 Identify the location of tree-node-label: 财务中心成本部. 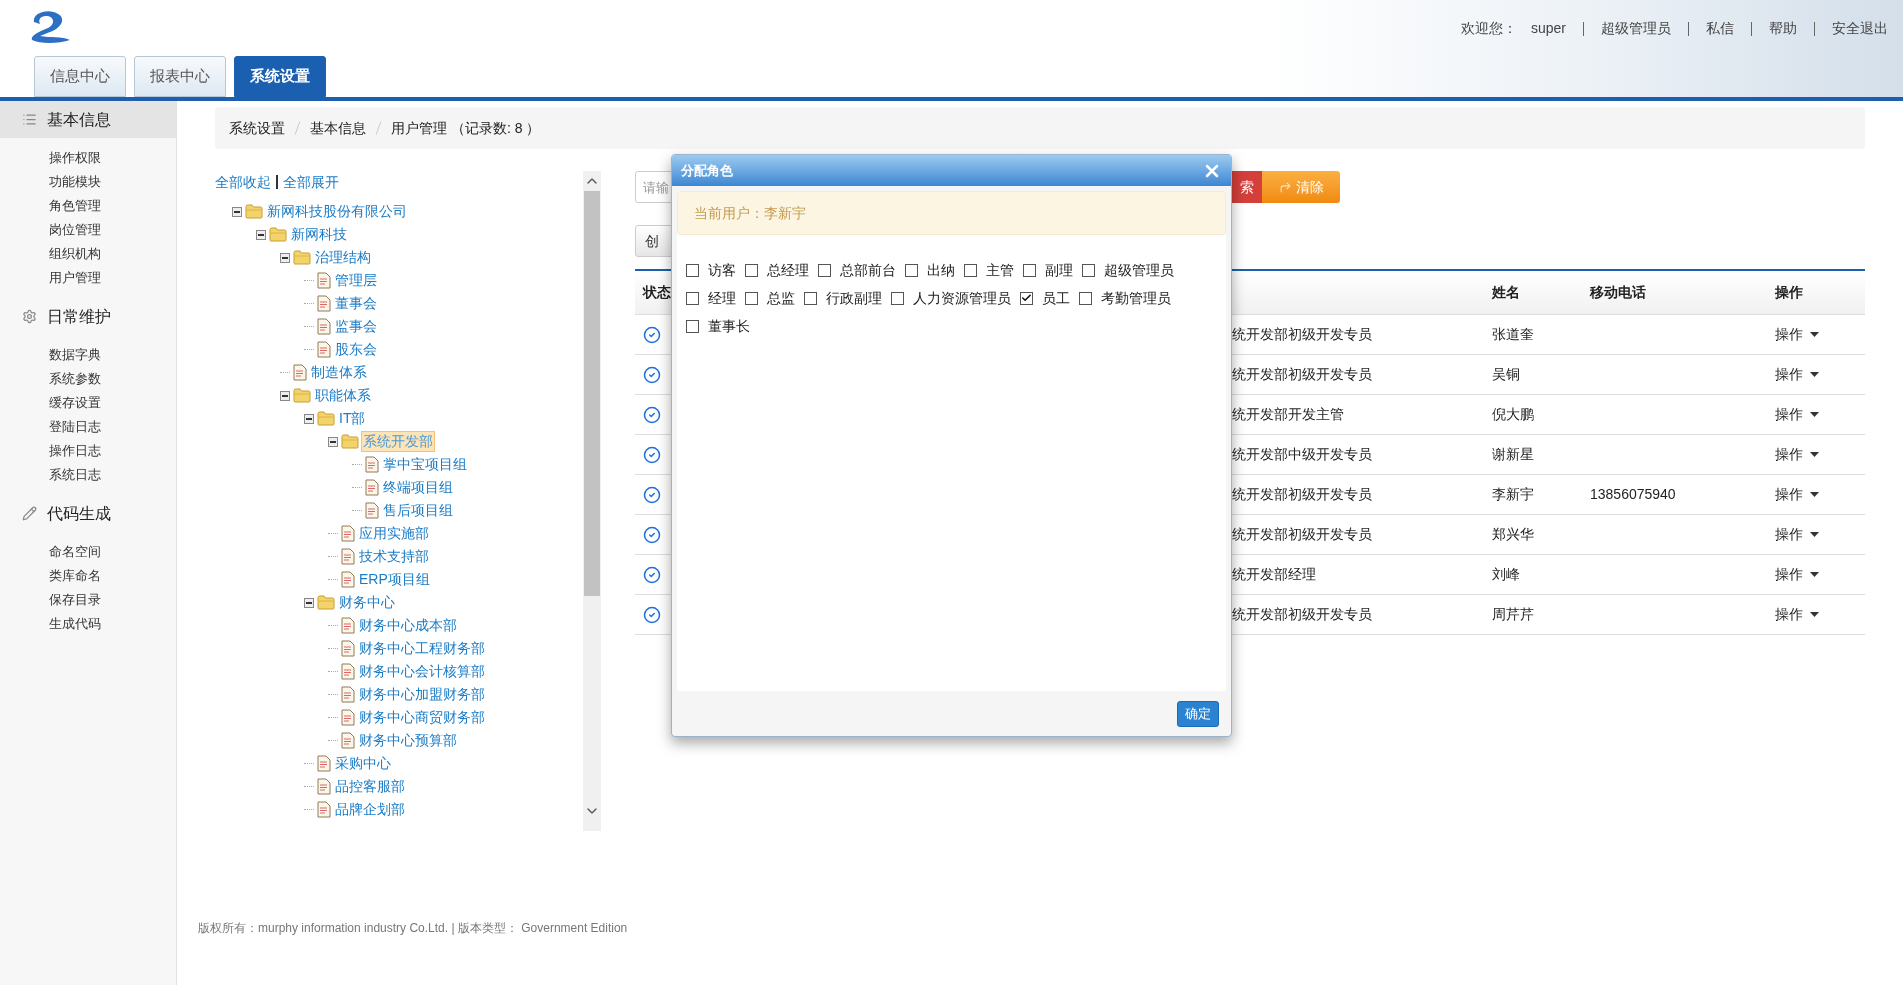
(408, 625).